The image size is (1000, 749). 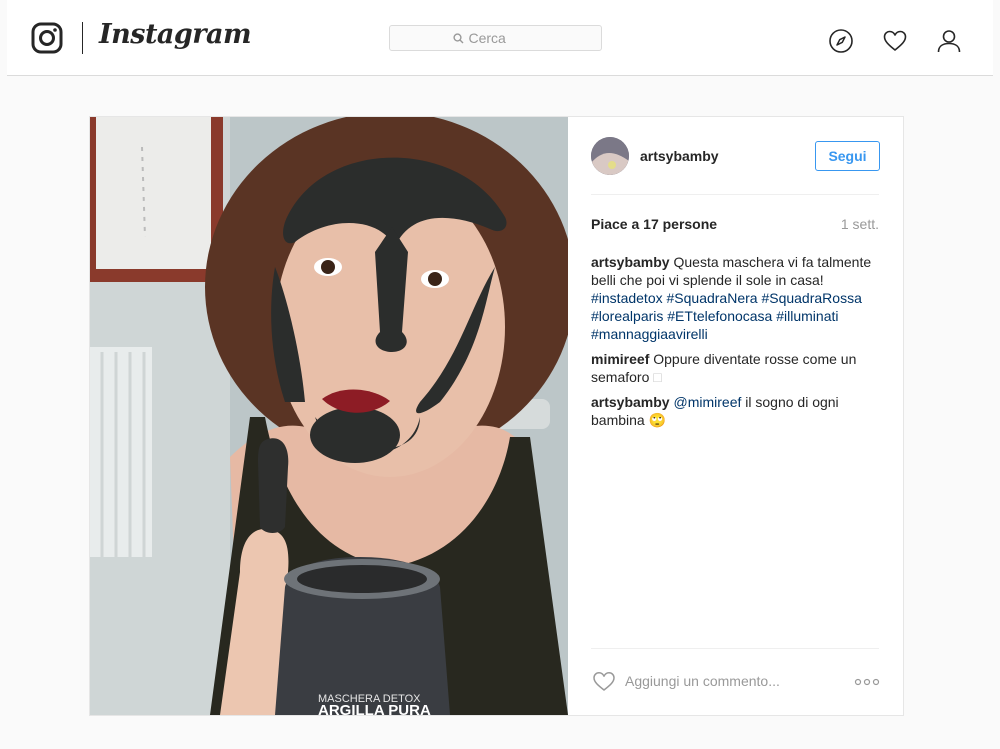 I want to click on post-author-username: artsybamby, so click(x=679, y=156).